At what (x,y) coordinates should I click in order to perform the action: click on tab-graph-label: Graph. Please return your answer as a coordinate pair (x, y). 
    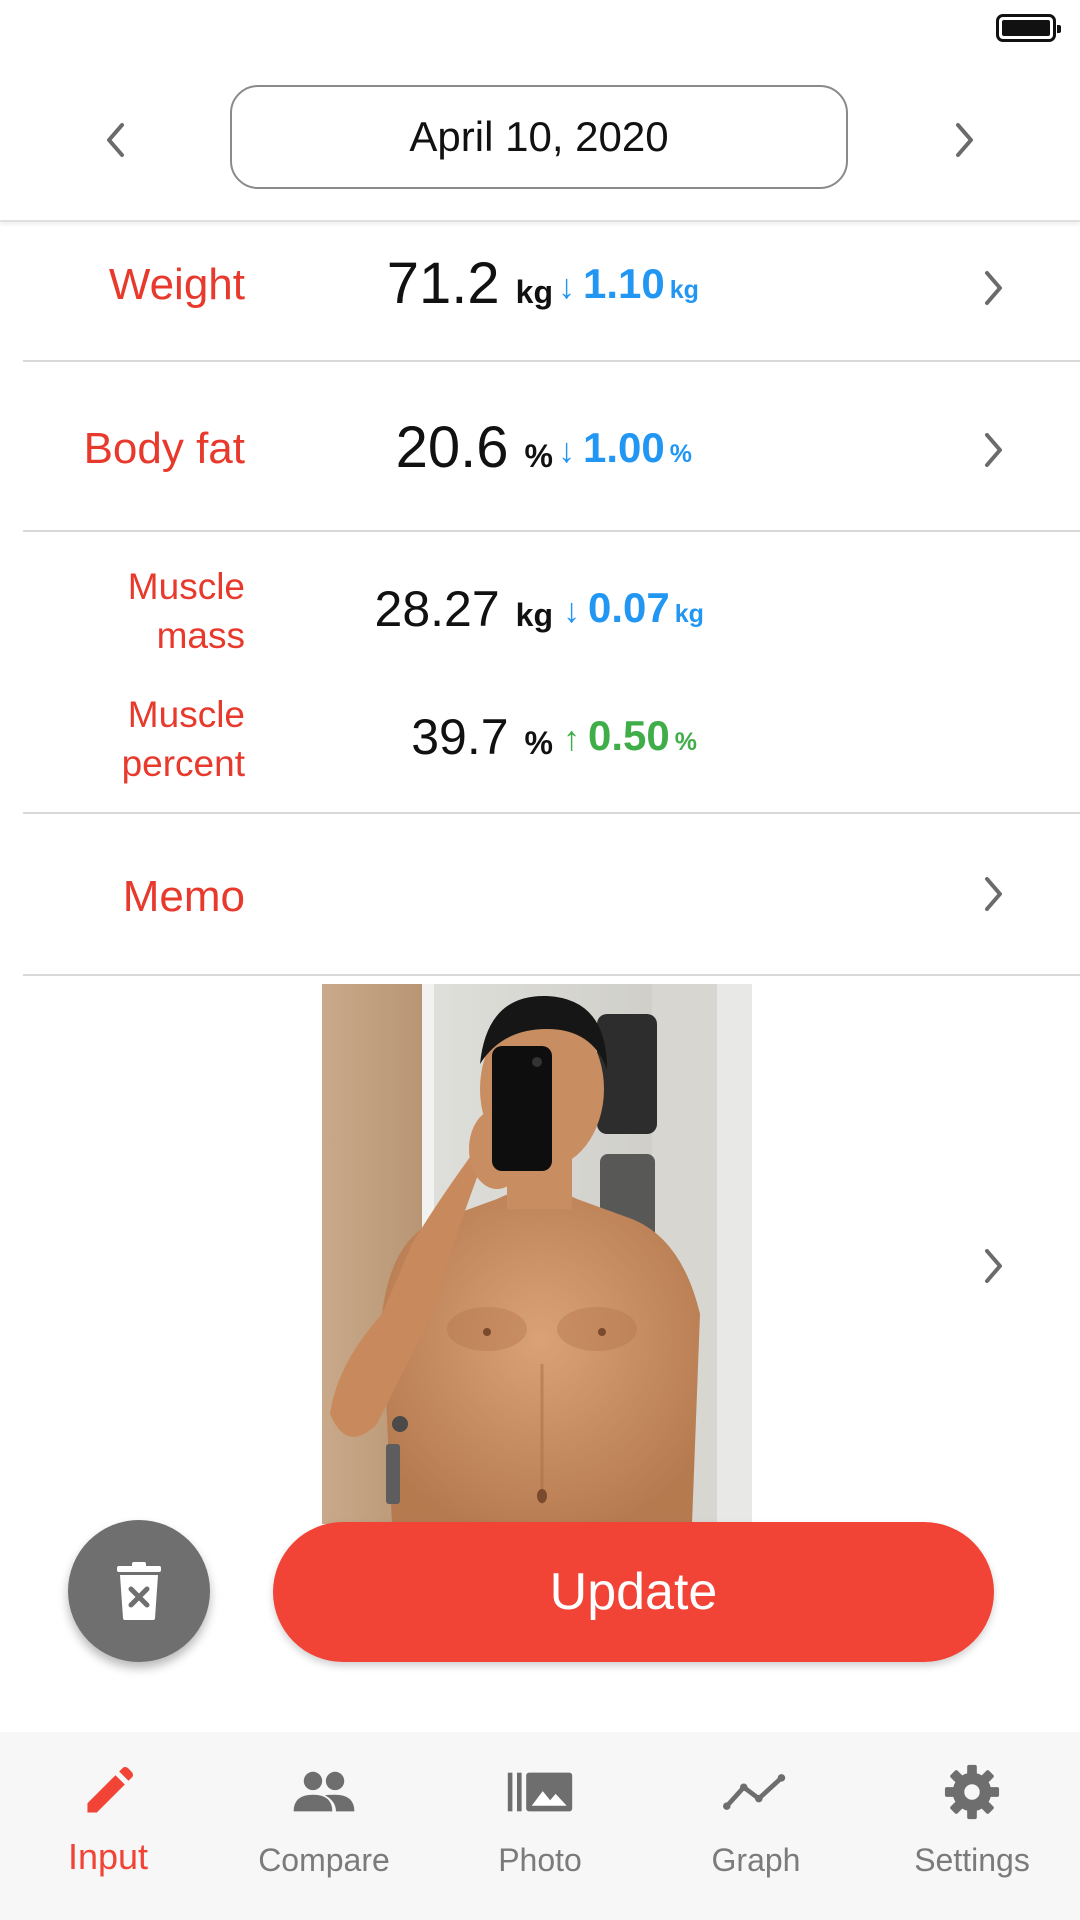
    Looking at the image, I should click on (756, 1860).